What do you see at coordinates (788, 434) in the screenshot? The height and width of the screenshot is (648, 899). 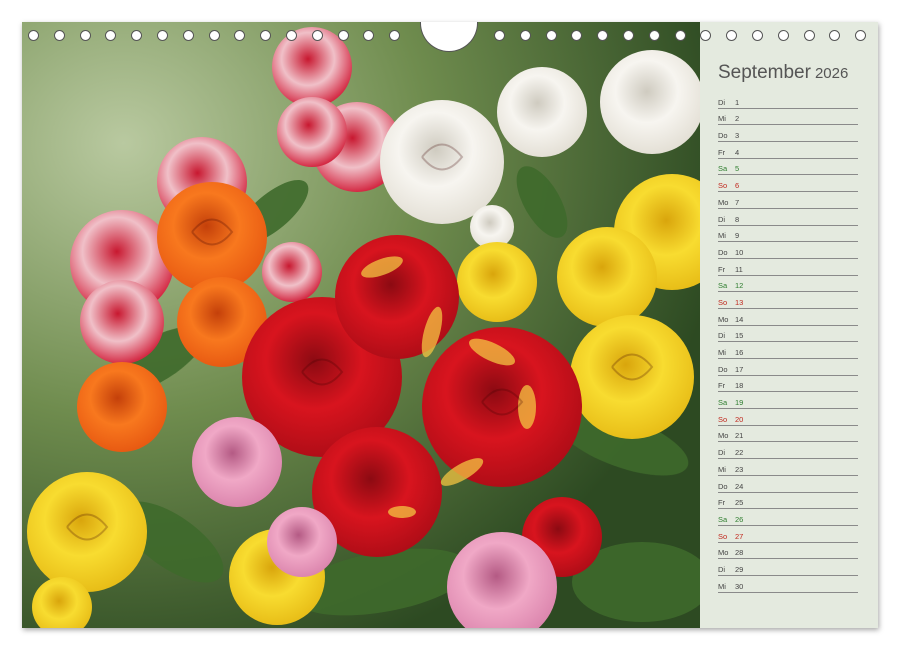 I see `day-row: Mo 21` at bounding box center [788, 434].